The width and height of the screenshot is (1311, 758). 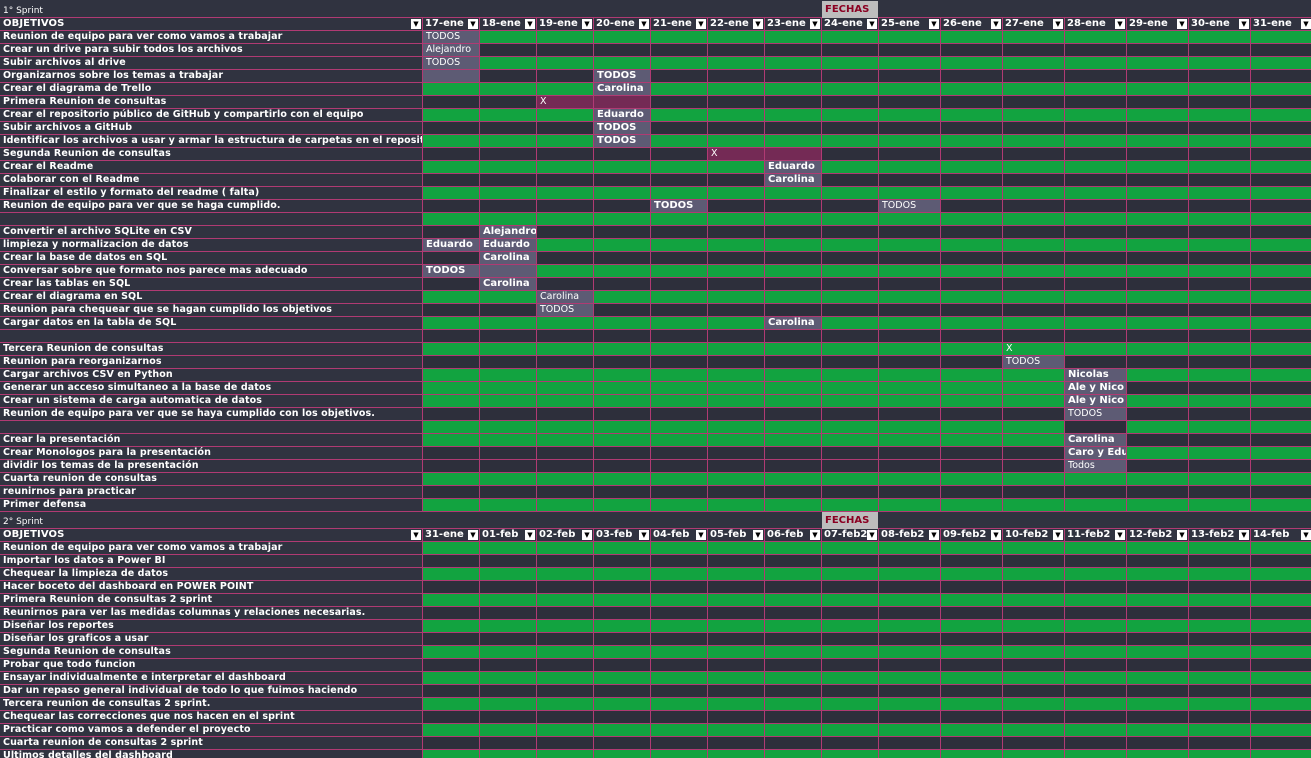 What do you see at coordinates (211, 167) in the screenshot?
I see `objective-cell: Crear el Readme` at bounding box center [211, 167].